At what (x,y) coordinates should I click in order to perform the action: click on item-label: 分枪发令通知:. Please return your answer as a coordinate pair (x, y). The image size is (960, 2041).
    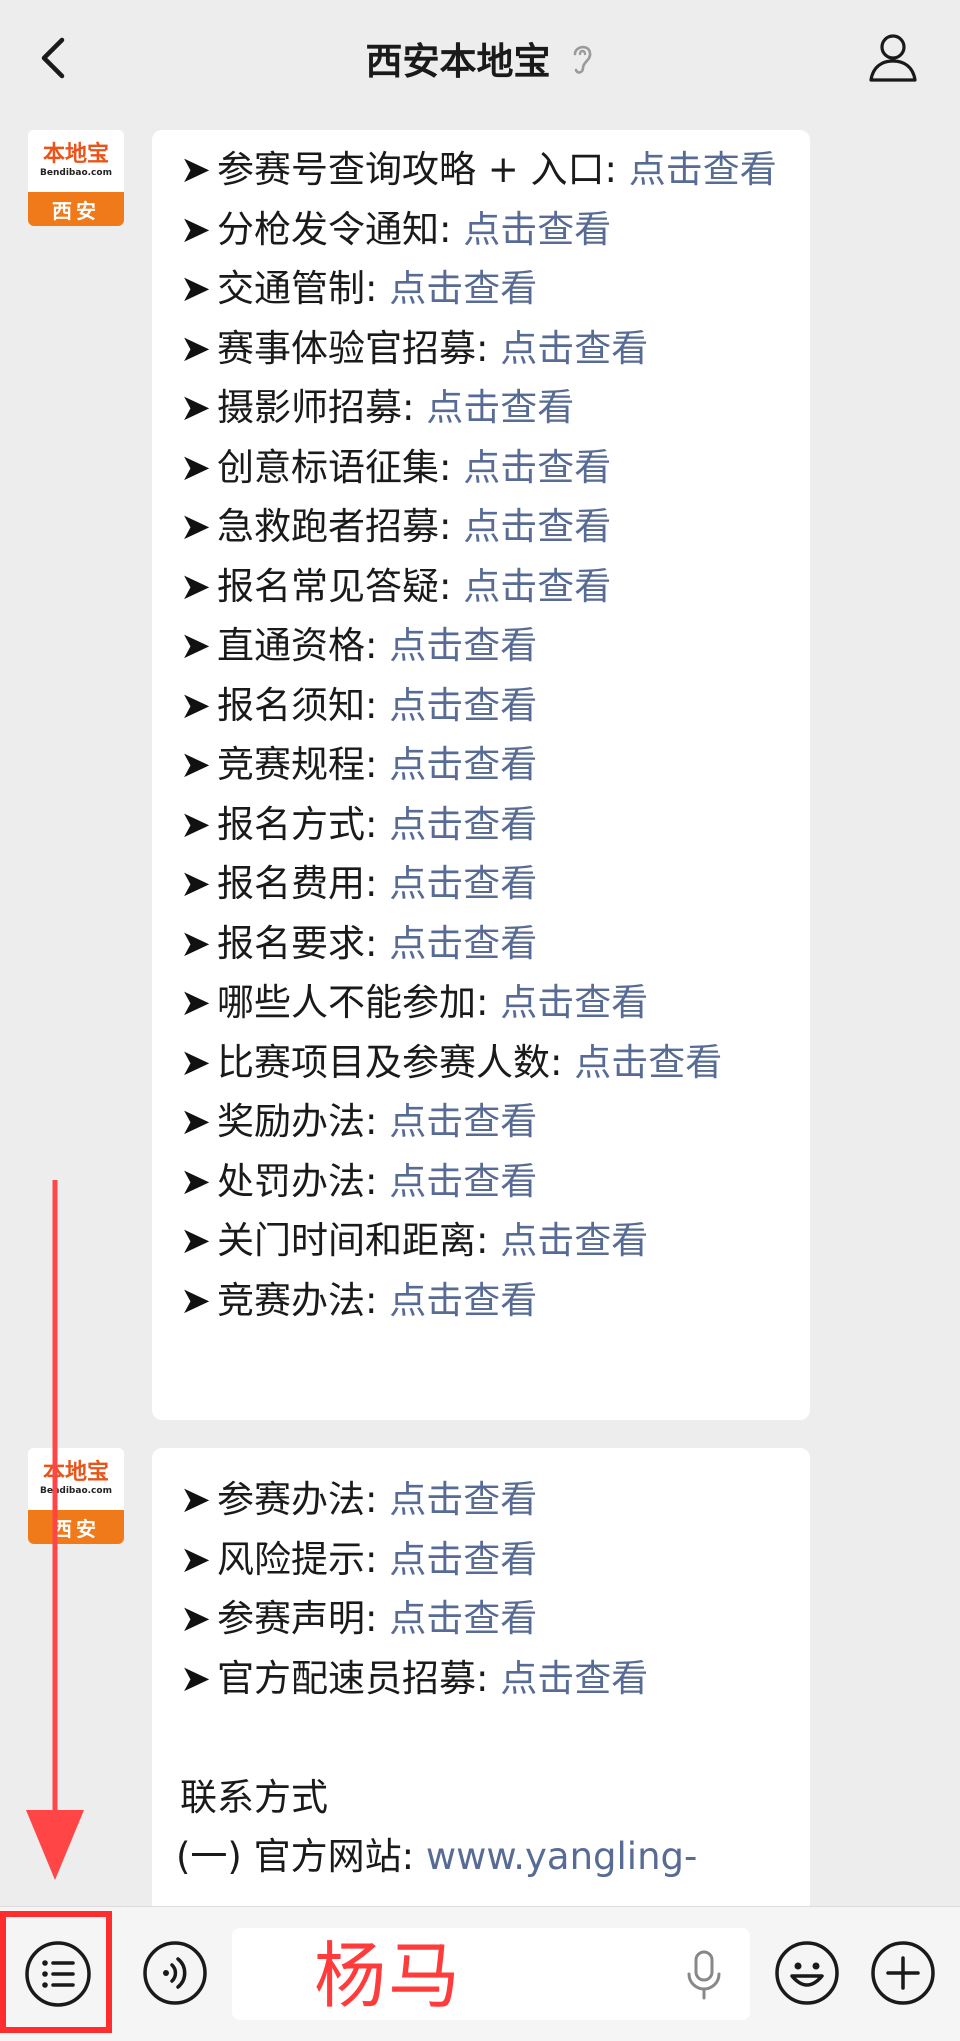
    Looking at the image, I should click on (340, 229).